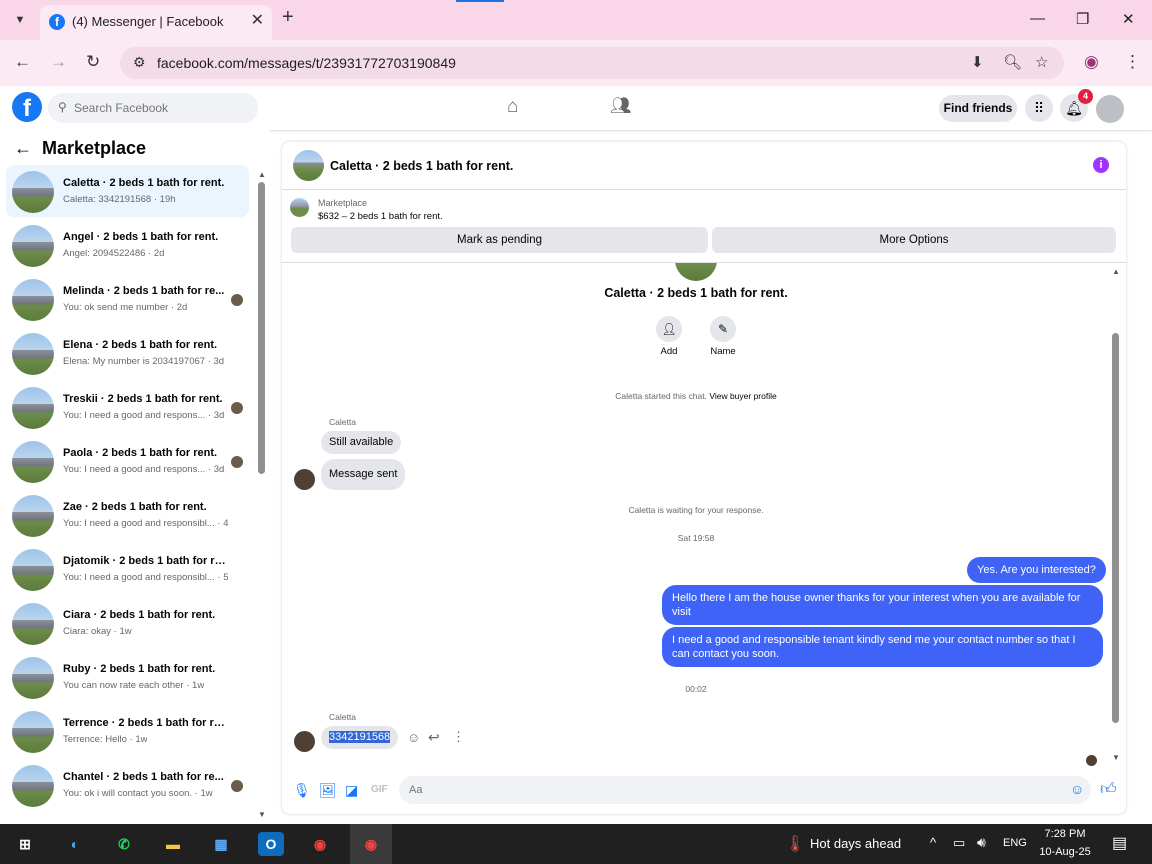  Describe the element at coordinates (62, 107) in the screenshot. I see `search-icon: ⚲` at that location.